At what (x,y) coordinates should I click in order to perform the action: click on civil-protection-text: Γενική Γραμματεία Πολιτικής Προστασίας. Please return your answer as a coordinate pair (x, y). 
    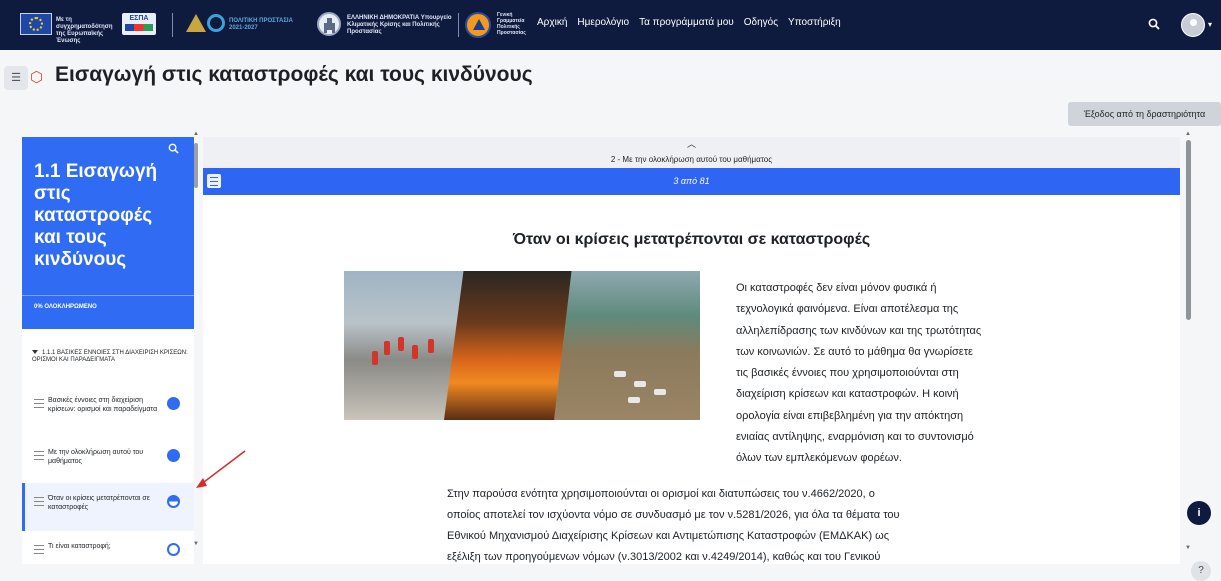
    Looking at the image, I should click on (511, 24).